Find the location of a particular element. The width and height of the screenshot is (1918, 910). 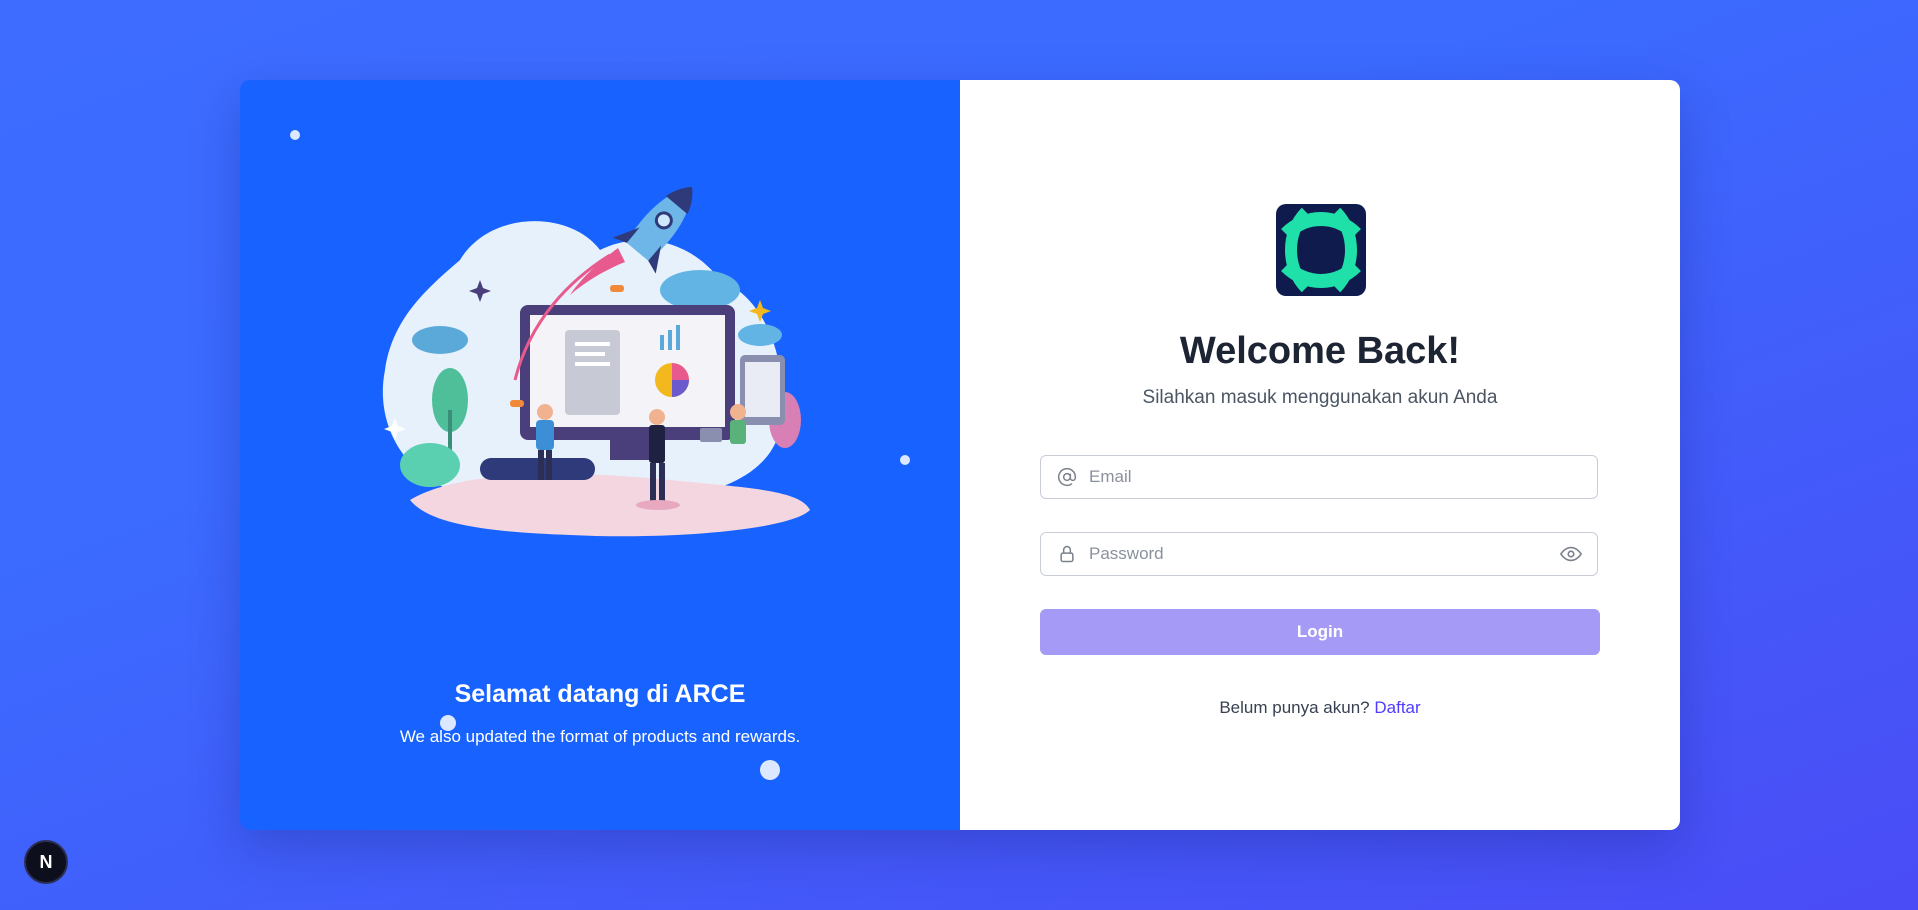

signup-row: Belum punya akun? Daftar is located at coordinates (1320, 708).